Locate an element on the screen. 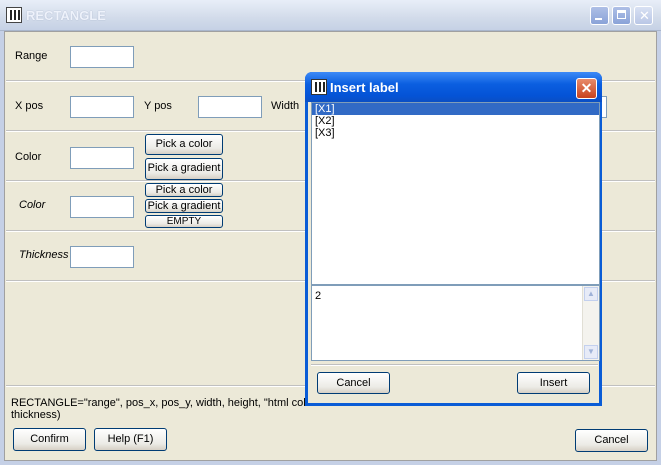 This screenshot has width=661, height=465. range-input is located at coordinates (102, 57).